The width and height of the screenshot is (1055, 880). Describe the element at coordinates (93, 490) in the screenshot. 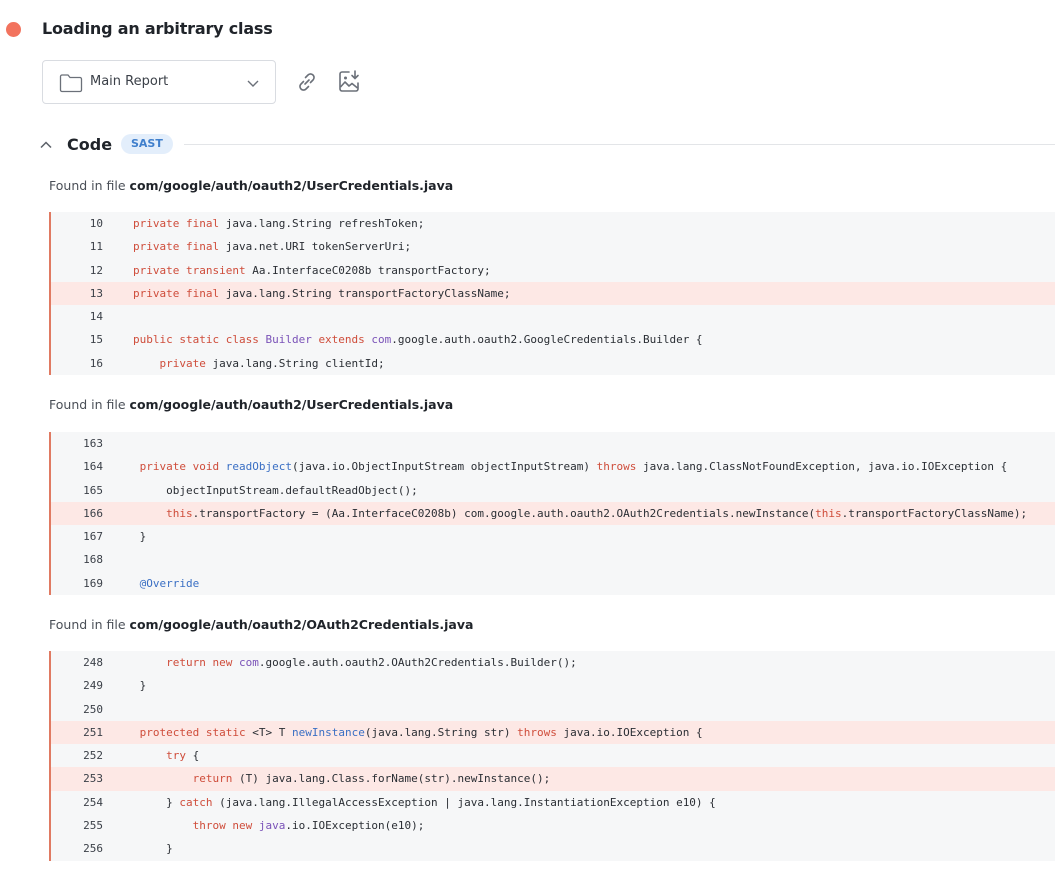

I see `line-number: 165` at that location.